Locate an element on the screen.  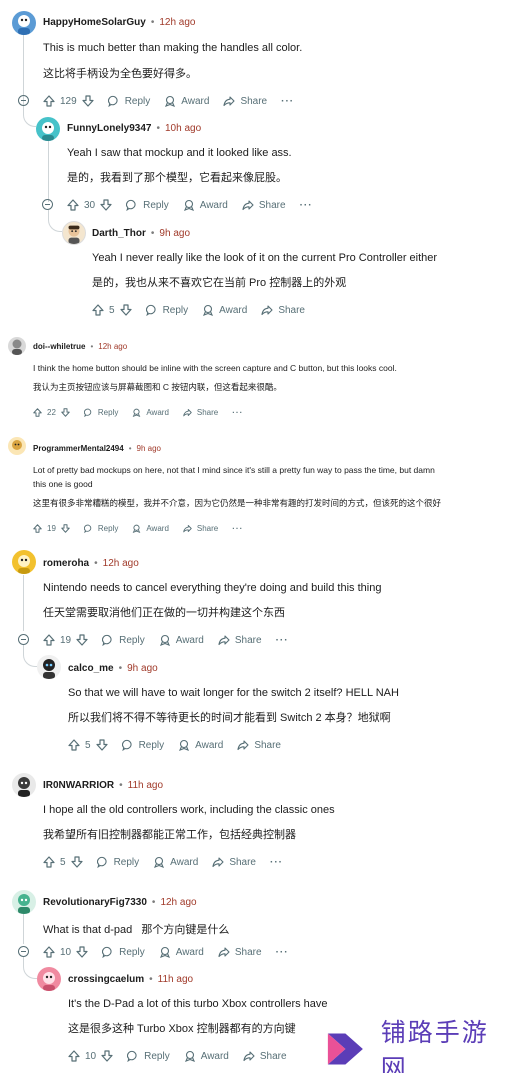
username: doi--whiletrue is located at coordinates (59, 346).